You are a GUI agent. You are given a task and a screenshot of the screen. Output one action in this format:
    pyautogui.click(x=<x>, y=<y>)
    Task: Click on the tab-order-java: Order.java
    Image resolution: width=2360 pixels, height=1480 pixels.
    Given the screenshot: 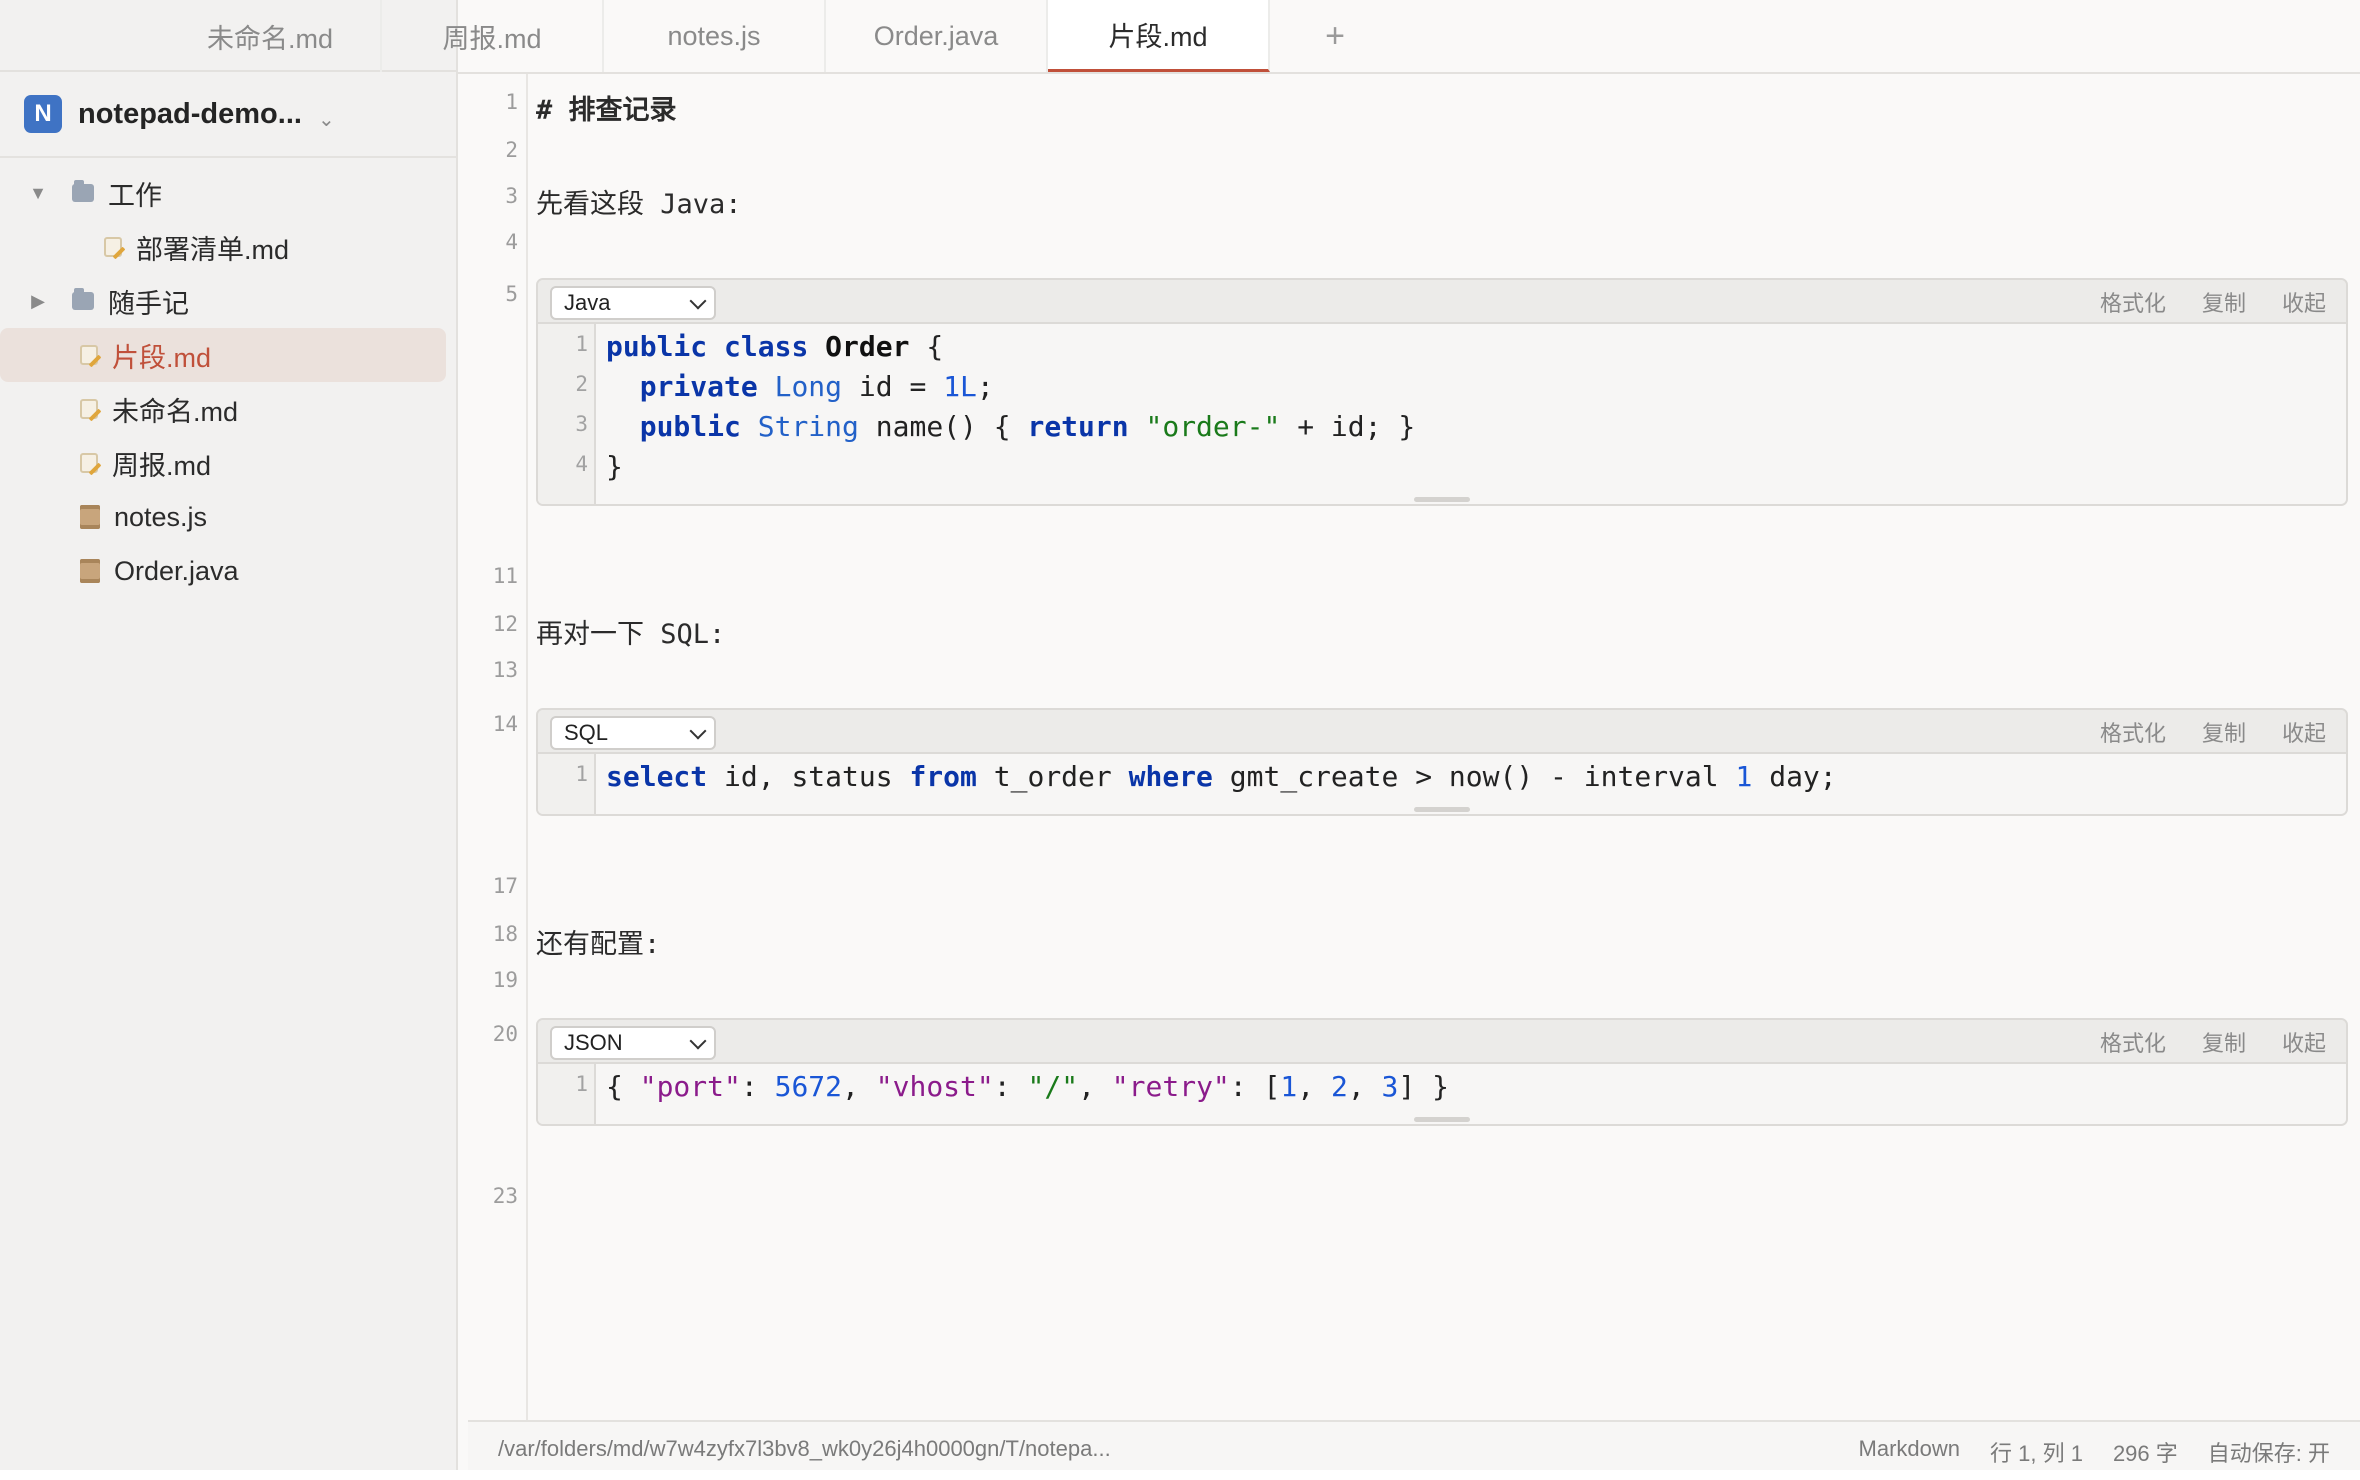 What is the action you would take?
    pyautogui.click(x=937, y=36)
    